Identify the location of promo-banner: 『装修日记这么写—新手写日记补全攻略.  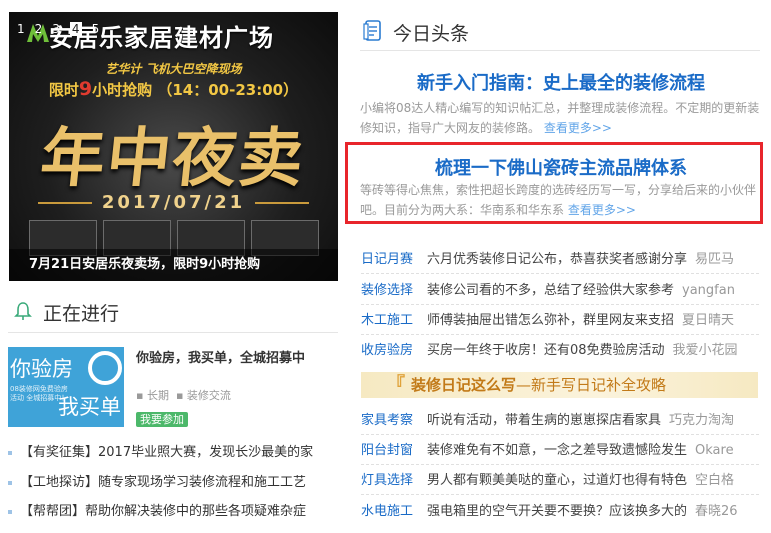
(559, 385).